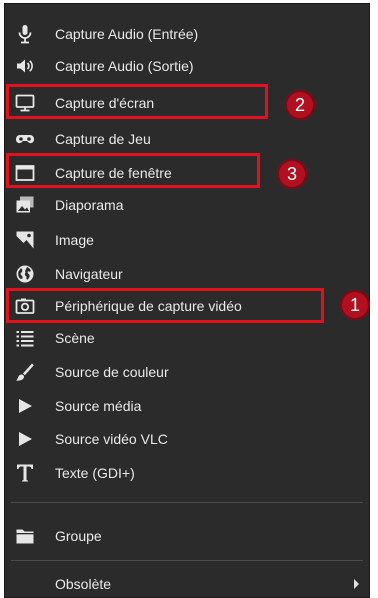 The image size is (378, 598). What do you see at coordinates (187, 205) in the screenshot?
I see `menu-item-slideshow: Diaporama` at bounding box center [187, 205].